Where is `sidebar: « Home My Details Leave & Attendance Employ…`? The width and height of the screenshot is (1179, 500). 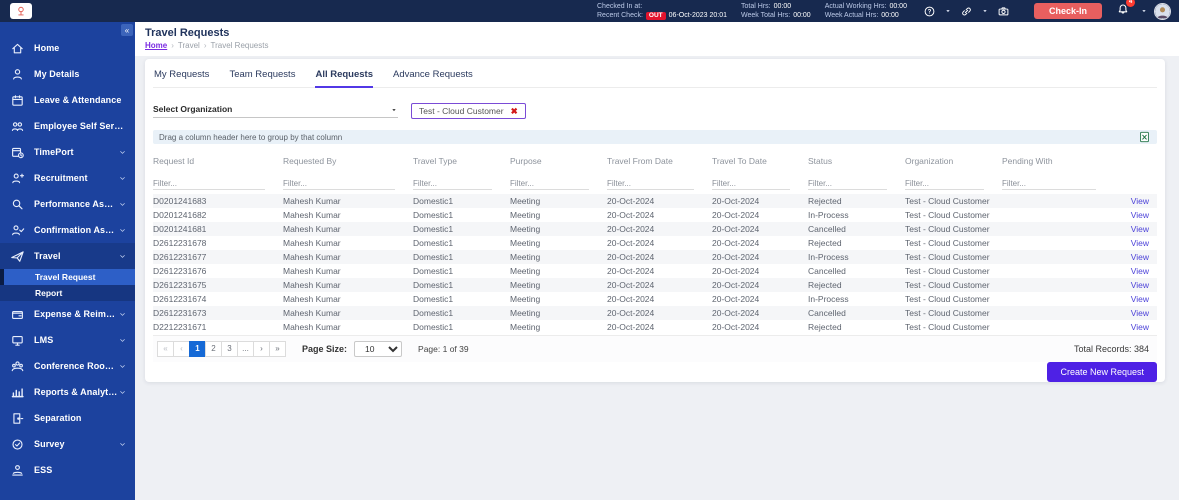
sidebar: « Home My Details Leave & Attendance Employ… is located at coordinates (67, 261).